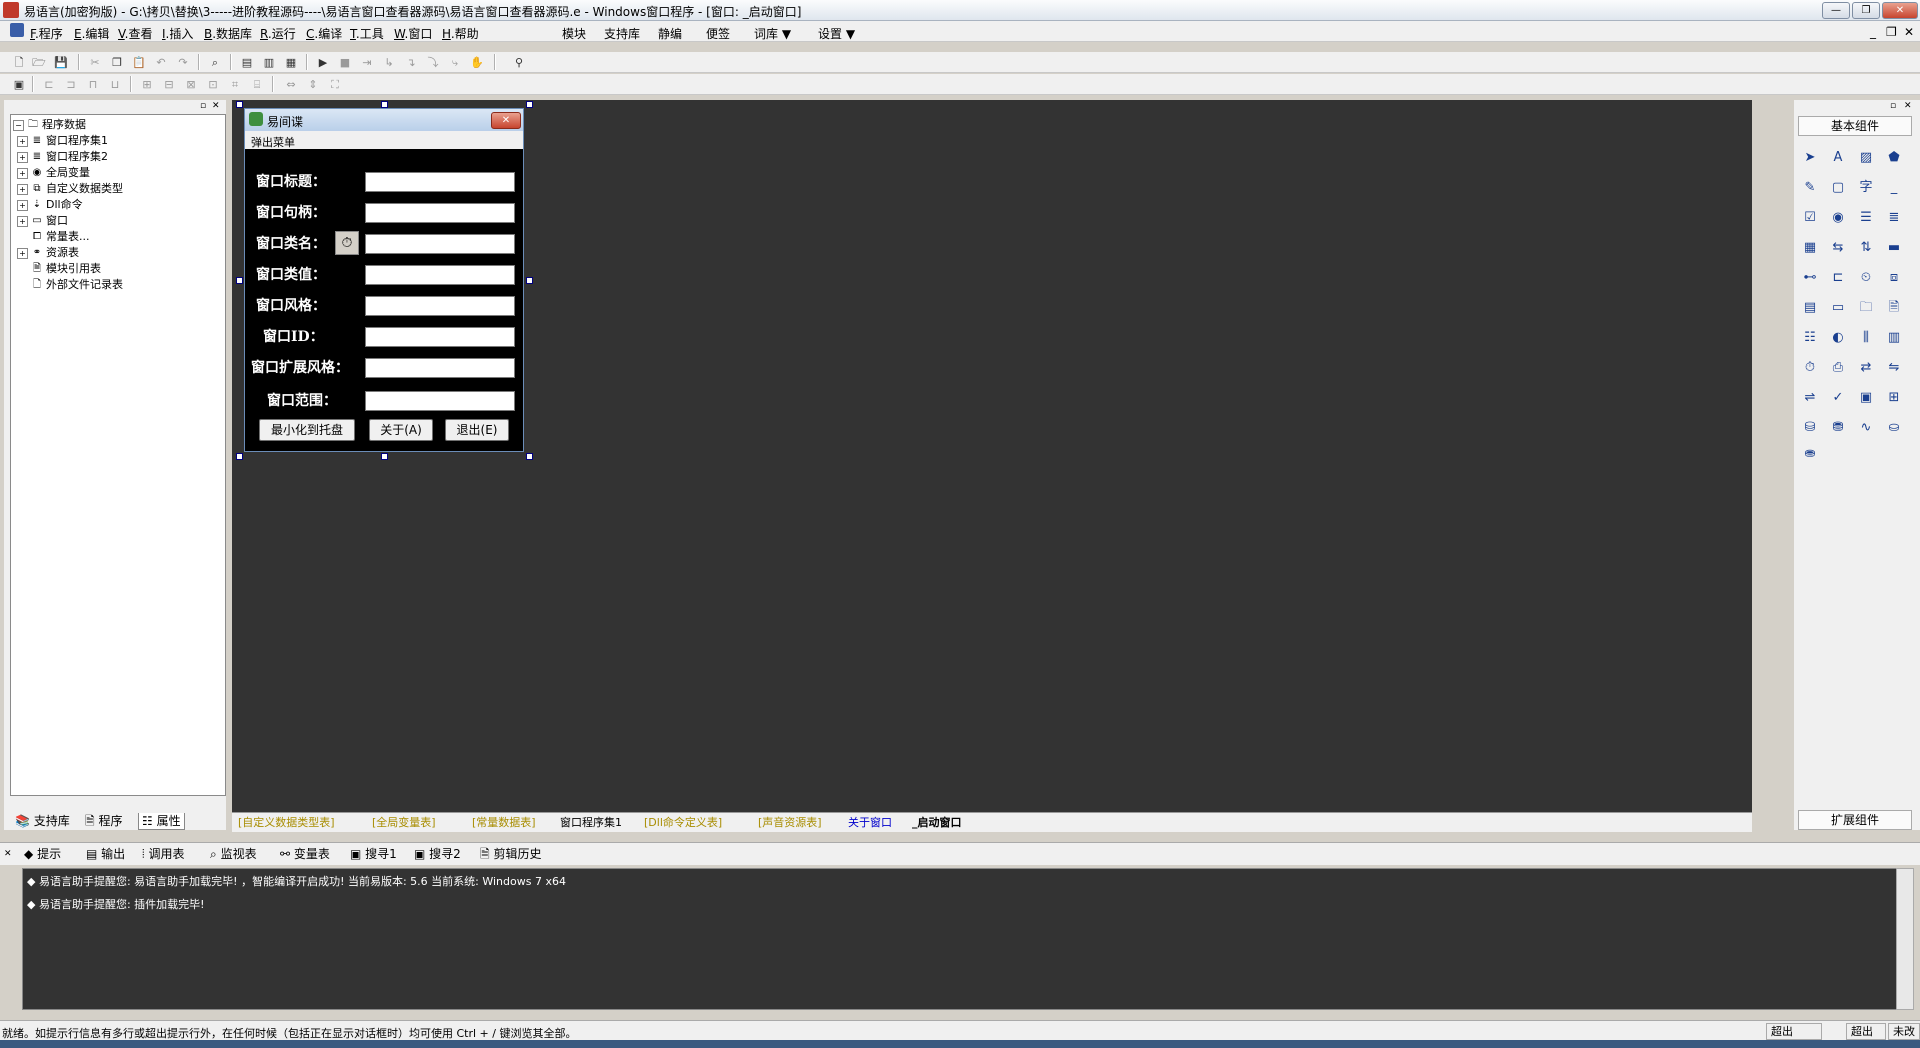  What do you see at coordinates (1810, 188) in the screenshot?
I see `edit-component-icon: ✎` at bounding box center [1810, 188].